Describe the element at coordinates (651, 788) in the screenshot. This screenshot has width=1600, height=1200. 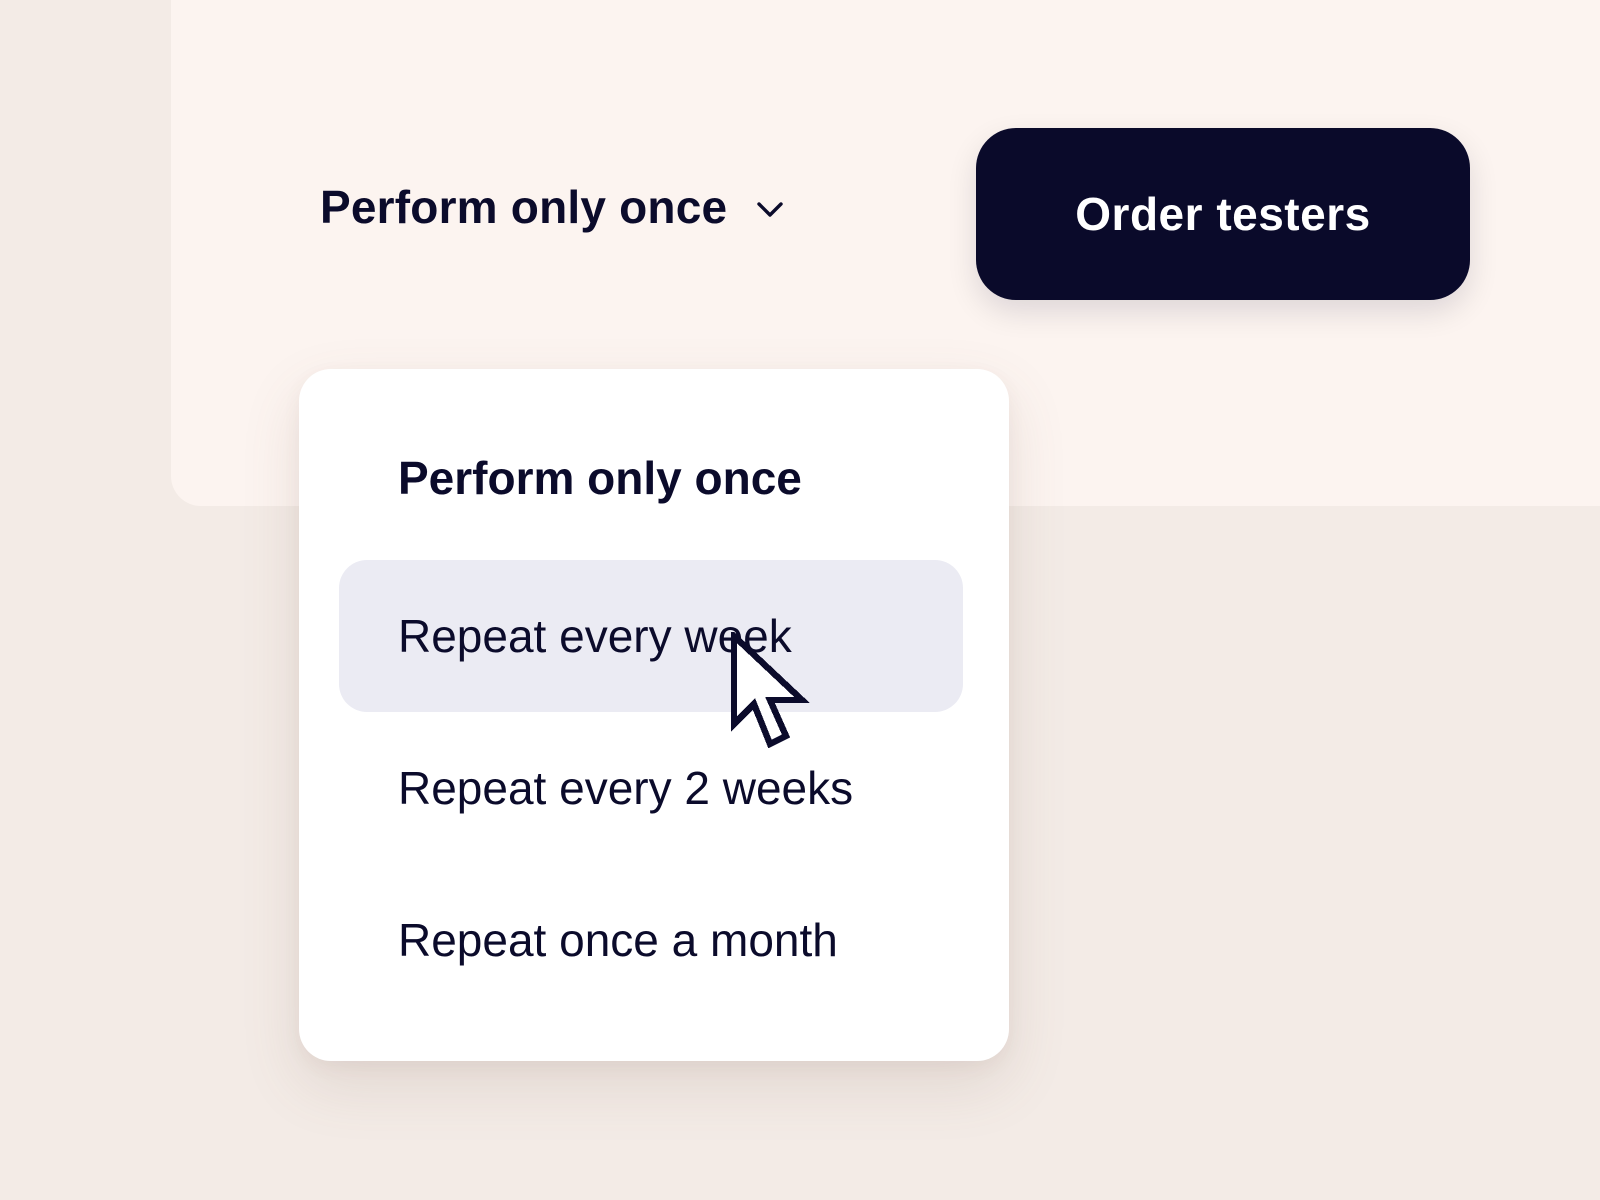
I see `option-repeat-every-2-weeks: Repeat every 2 weeks` at that location.